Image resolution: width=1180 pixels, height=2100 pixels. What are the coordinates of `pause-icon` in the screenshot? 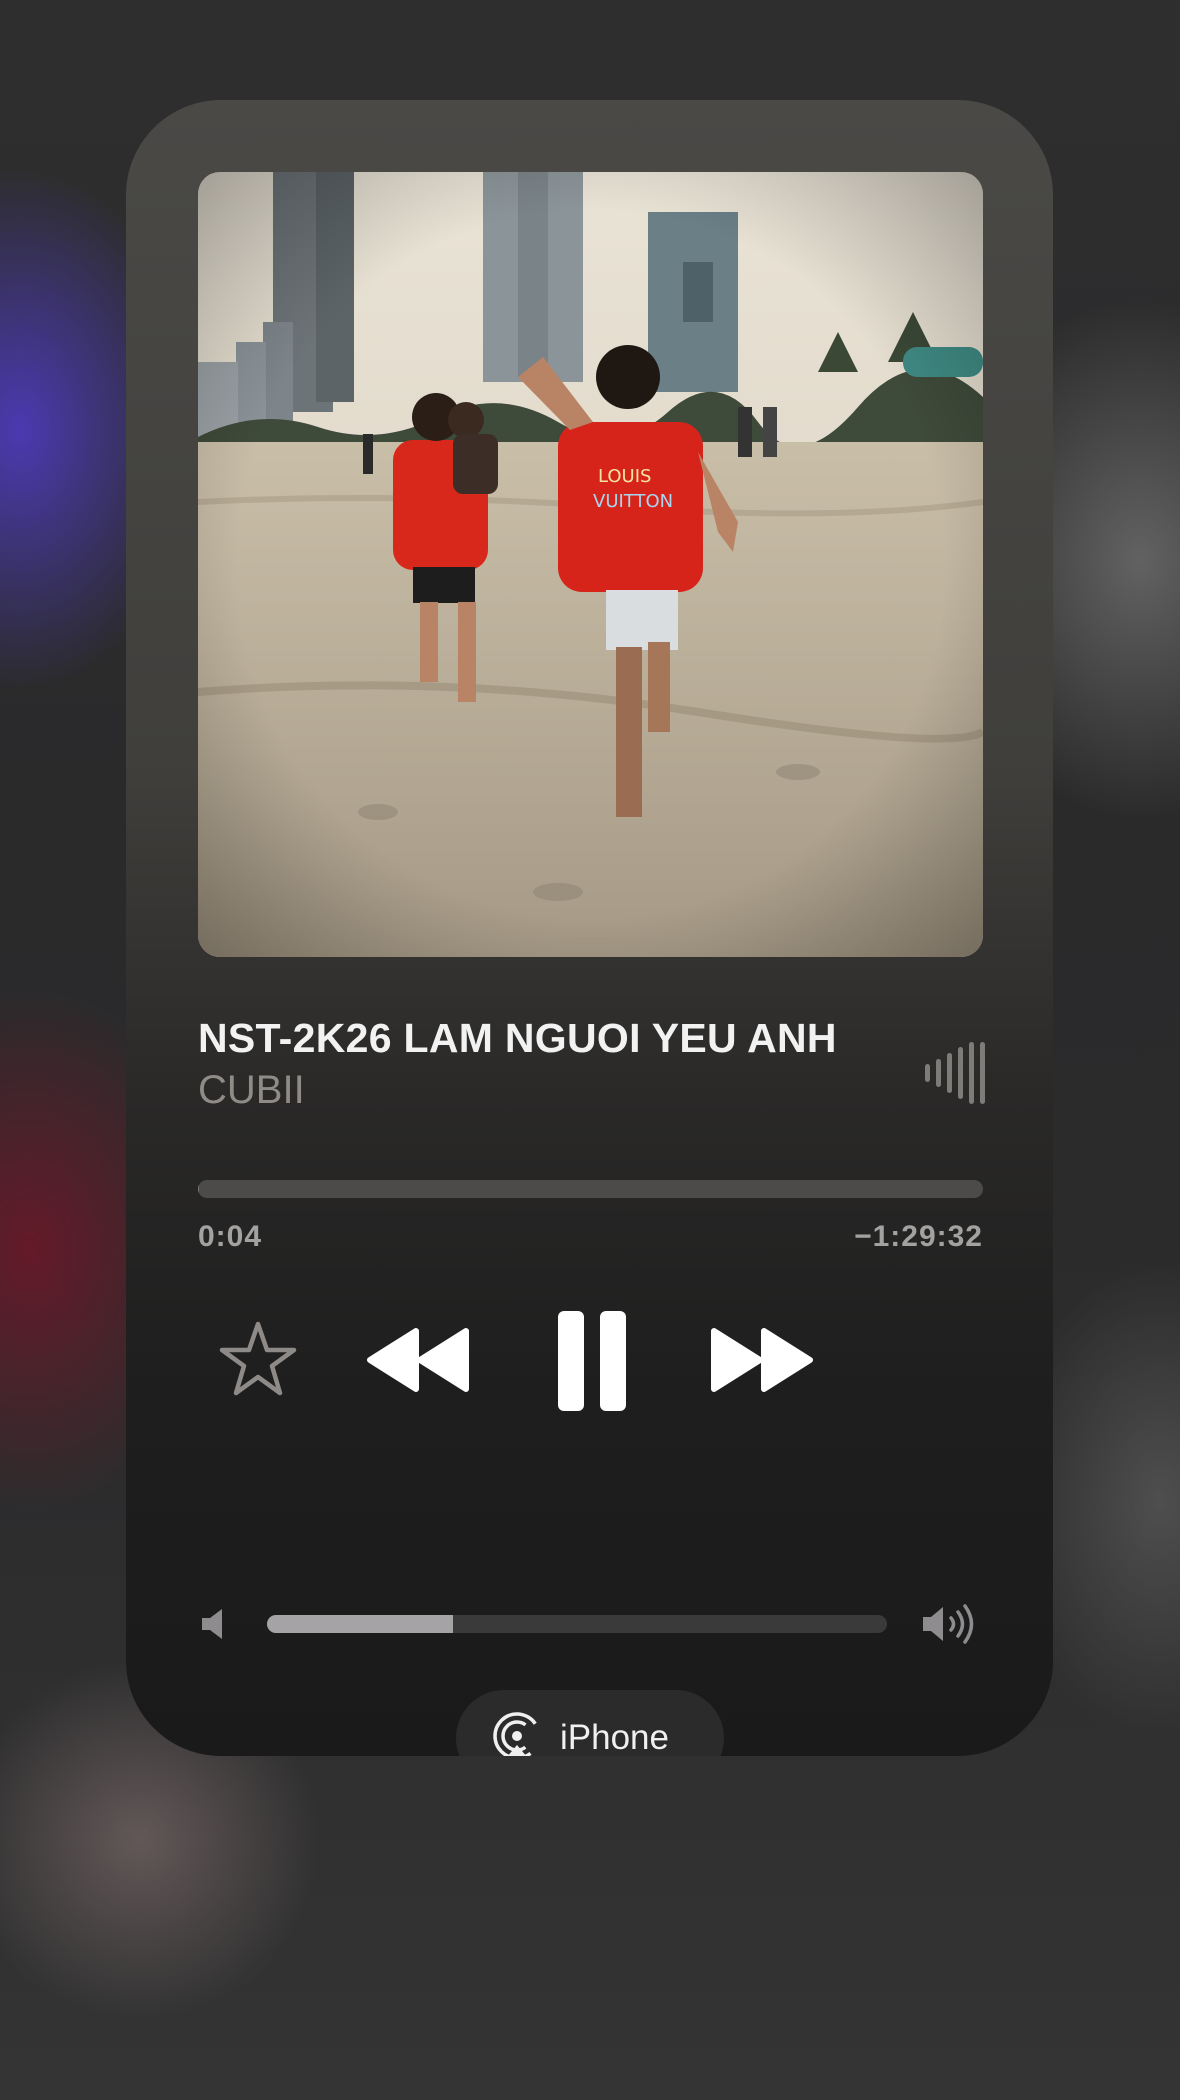 It's located at (591, 1361).